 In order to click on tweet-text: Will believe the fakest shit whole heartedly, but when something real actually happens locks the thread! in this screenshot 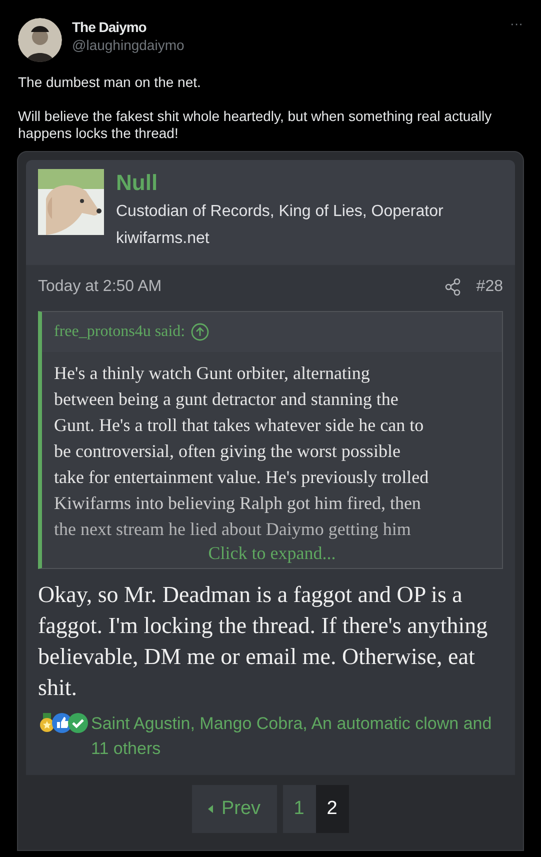, I will do `click(255, 125)`.